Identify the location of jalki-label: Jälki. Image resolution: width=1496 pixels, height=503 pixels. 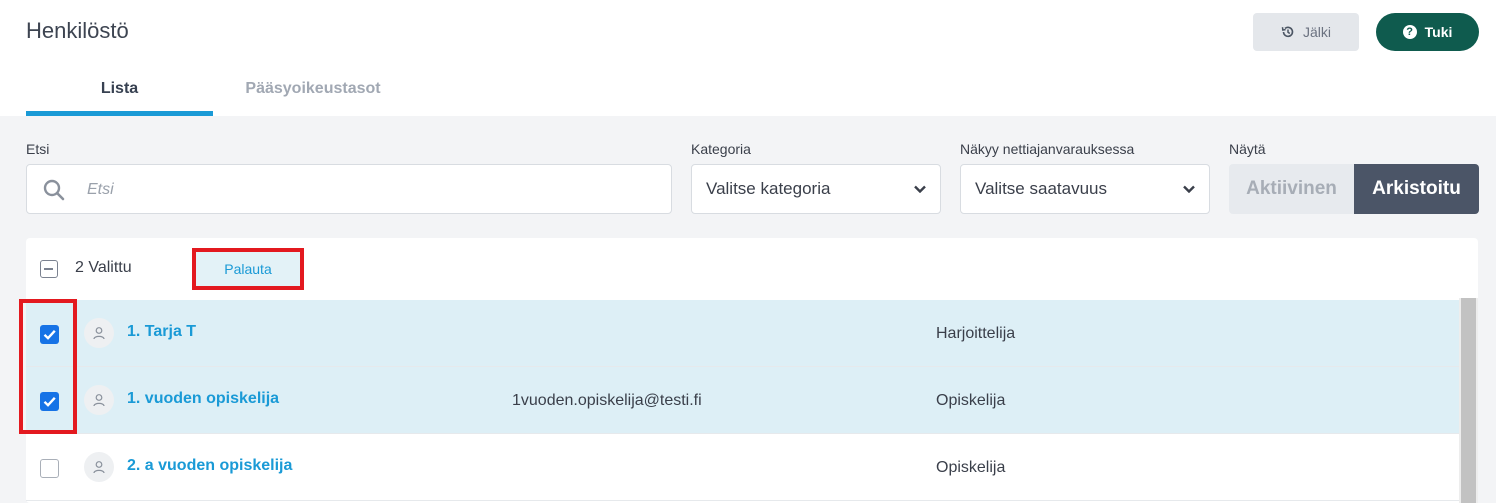
(1316, 32).